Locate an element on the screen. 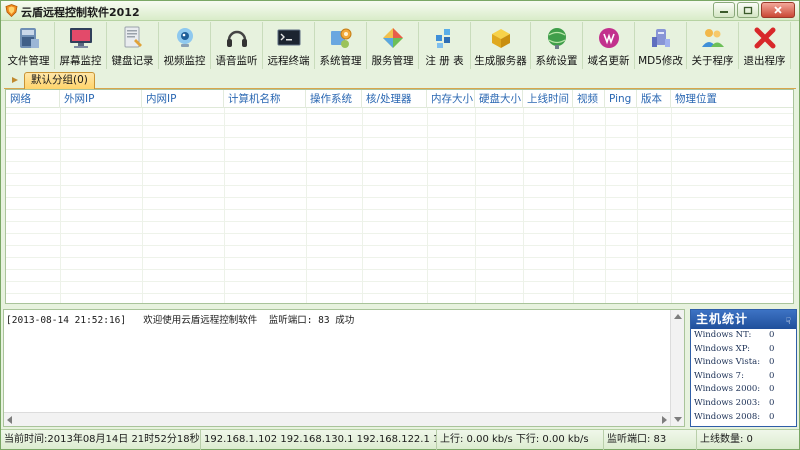  toolbar-registry-button: 注 册 表 is located at coordinates (445, 45).